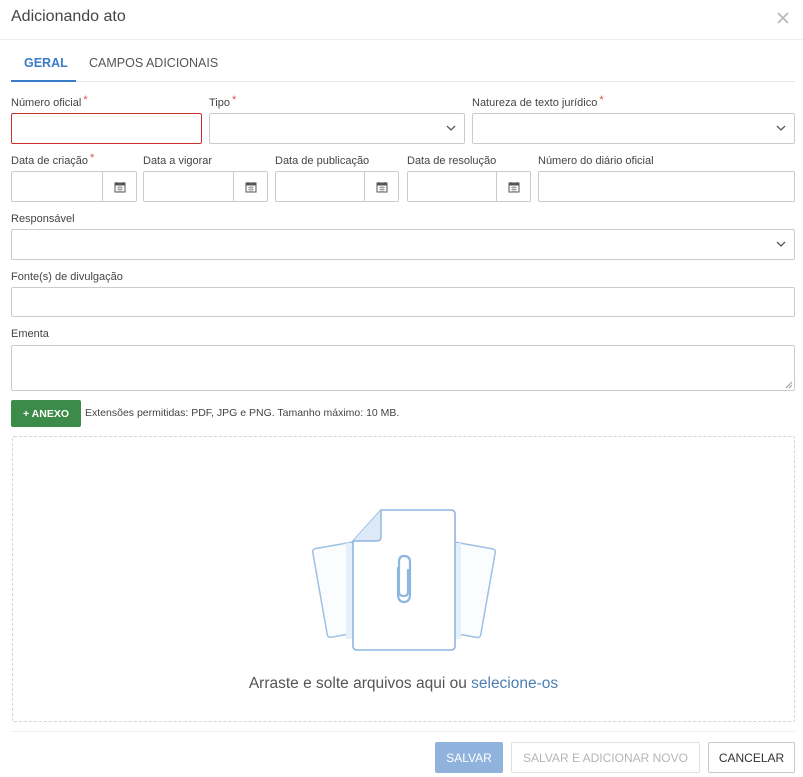 Image resolution: width=803 pixels, height=777 pixels. I want to click on tipo-select, so click(337, 128).